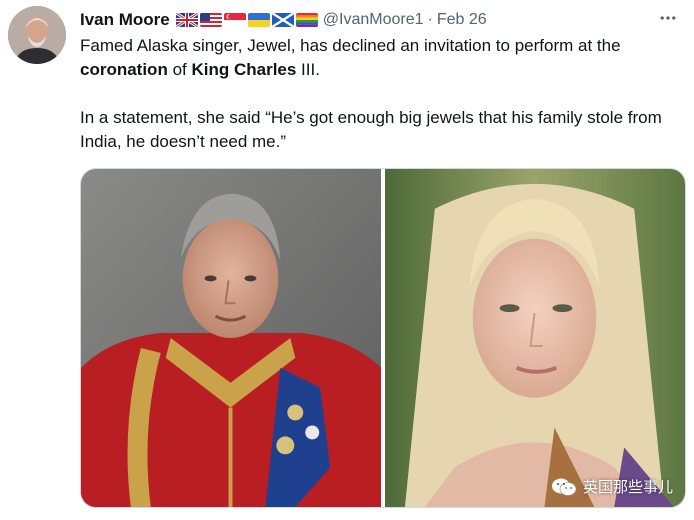 This screenshot has height=520, width=694. I want to click on more-horizontal-icon, so click(668, 18).